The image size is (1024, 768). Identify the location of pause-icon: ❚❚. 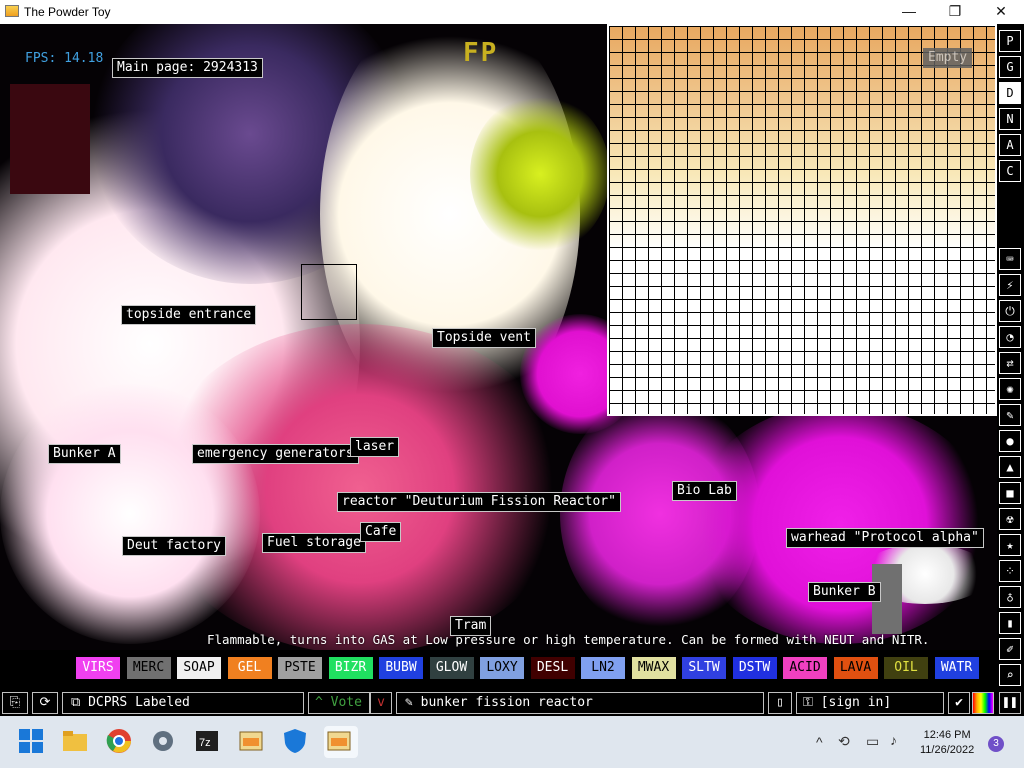
(1010, 703).